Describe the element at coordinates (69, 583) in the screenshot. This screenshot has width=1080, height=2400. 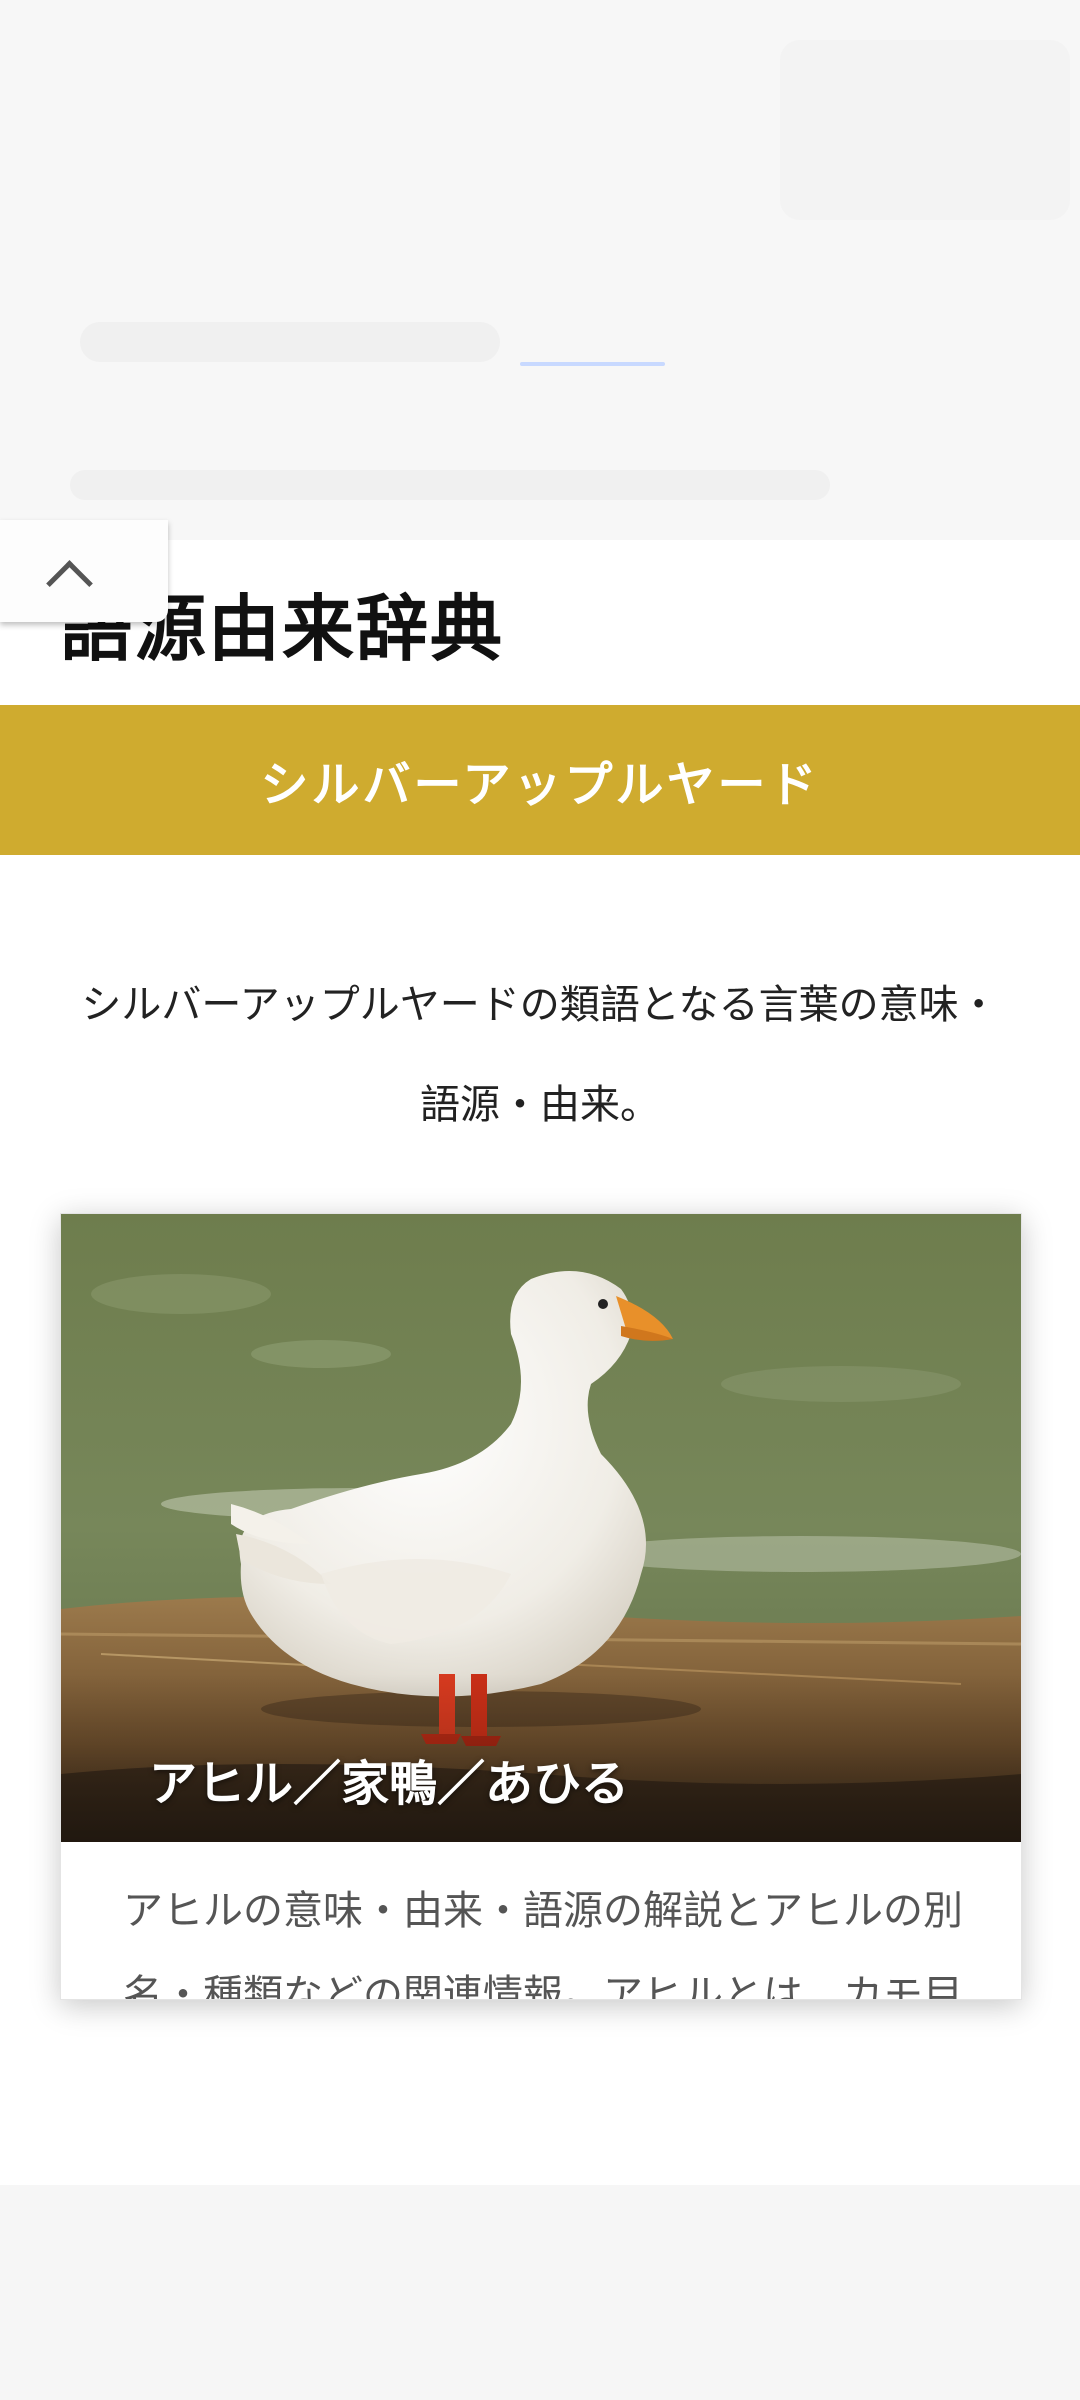
I see `chevron-up-icon` at that location.